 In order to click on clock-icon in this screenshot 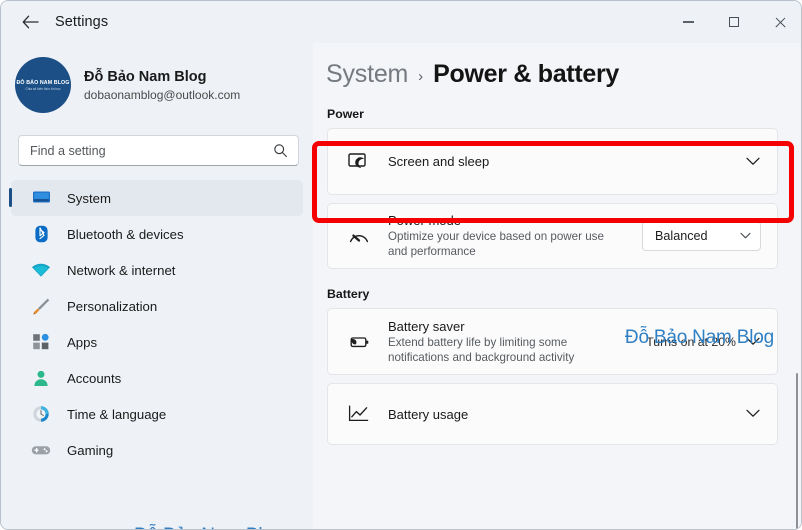, I will do `click(41, 414)`.